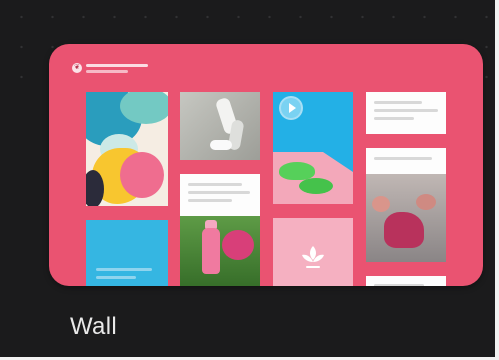 Image resolution: width=499 pixels, height=360 pixels. Describe the element at coordinates (291, 108) in the screenshot. I see `play-icon` at that location.